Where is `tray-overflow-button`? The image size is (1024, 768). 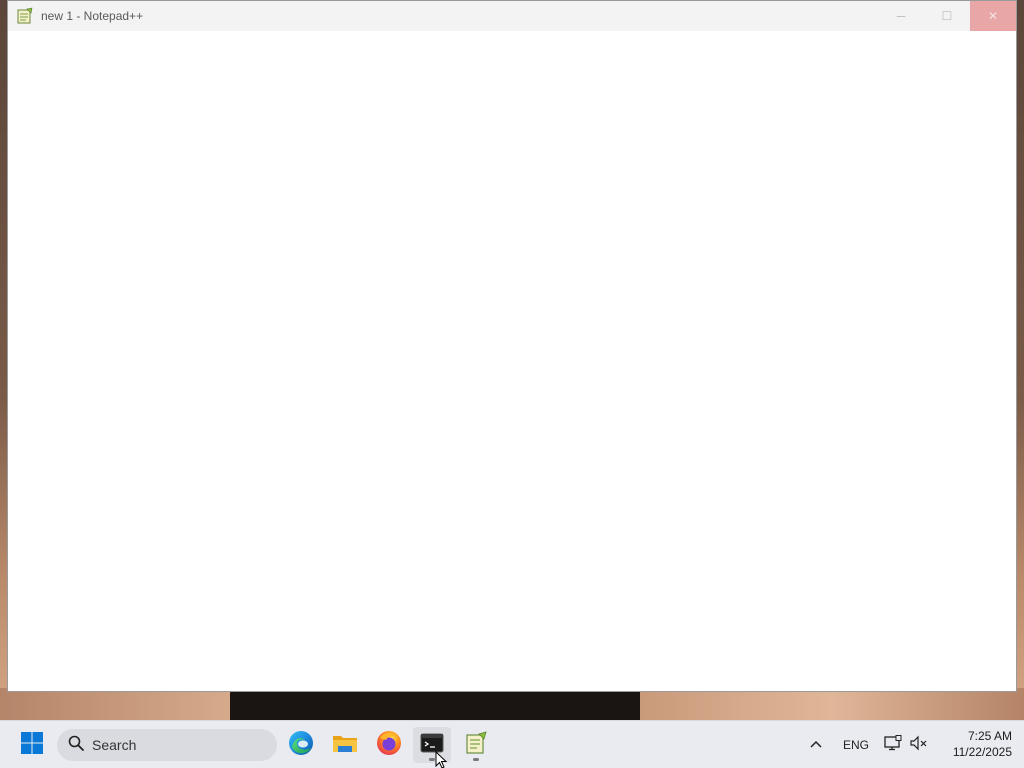
tray-overflow-button is located at coordinates (816, 744).